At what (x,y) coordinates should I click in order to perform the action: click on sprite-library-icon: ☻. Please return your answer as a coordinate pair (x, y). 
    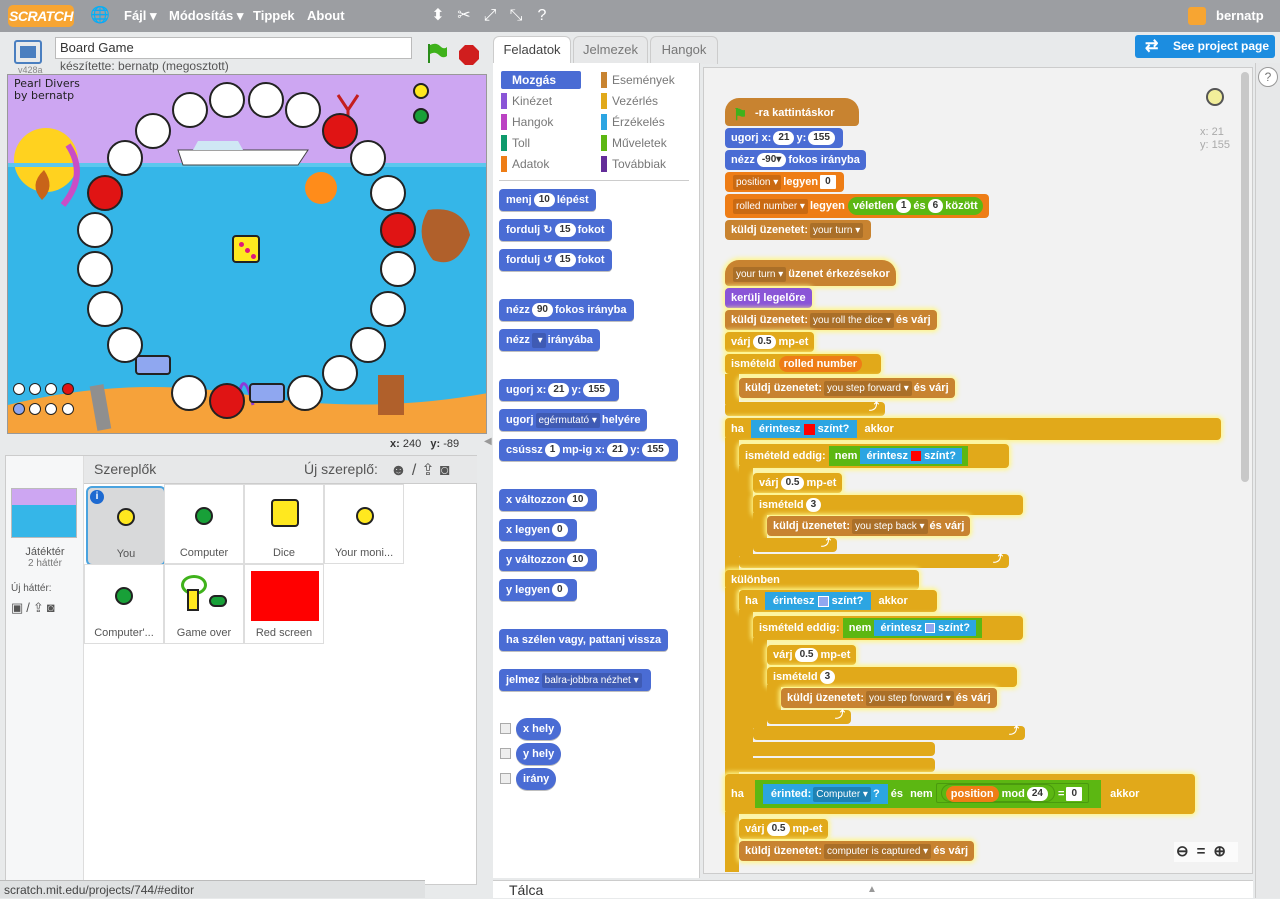
    Looking at the image, I should click on (401, 470).